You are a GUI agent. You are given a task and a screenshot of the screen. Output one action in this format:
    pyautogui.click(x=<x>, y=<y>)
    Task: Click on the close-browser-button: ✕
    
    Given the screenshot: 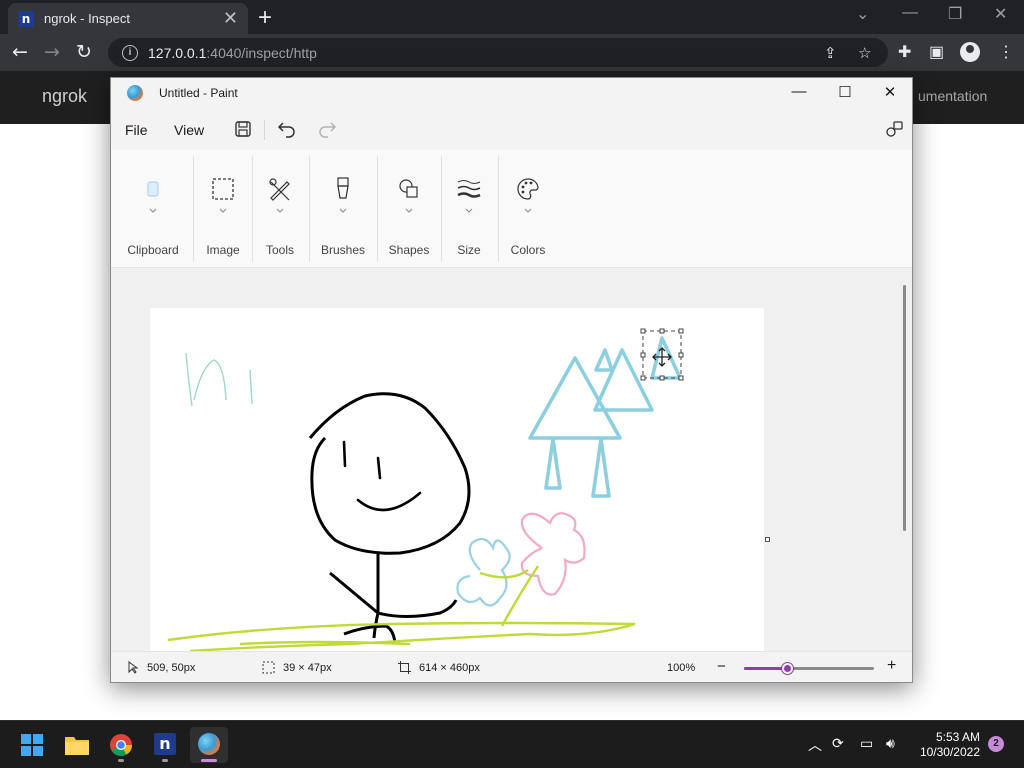 What is the action you would take?
    pyautogui.click(x=1000, y=14)
    